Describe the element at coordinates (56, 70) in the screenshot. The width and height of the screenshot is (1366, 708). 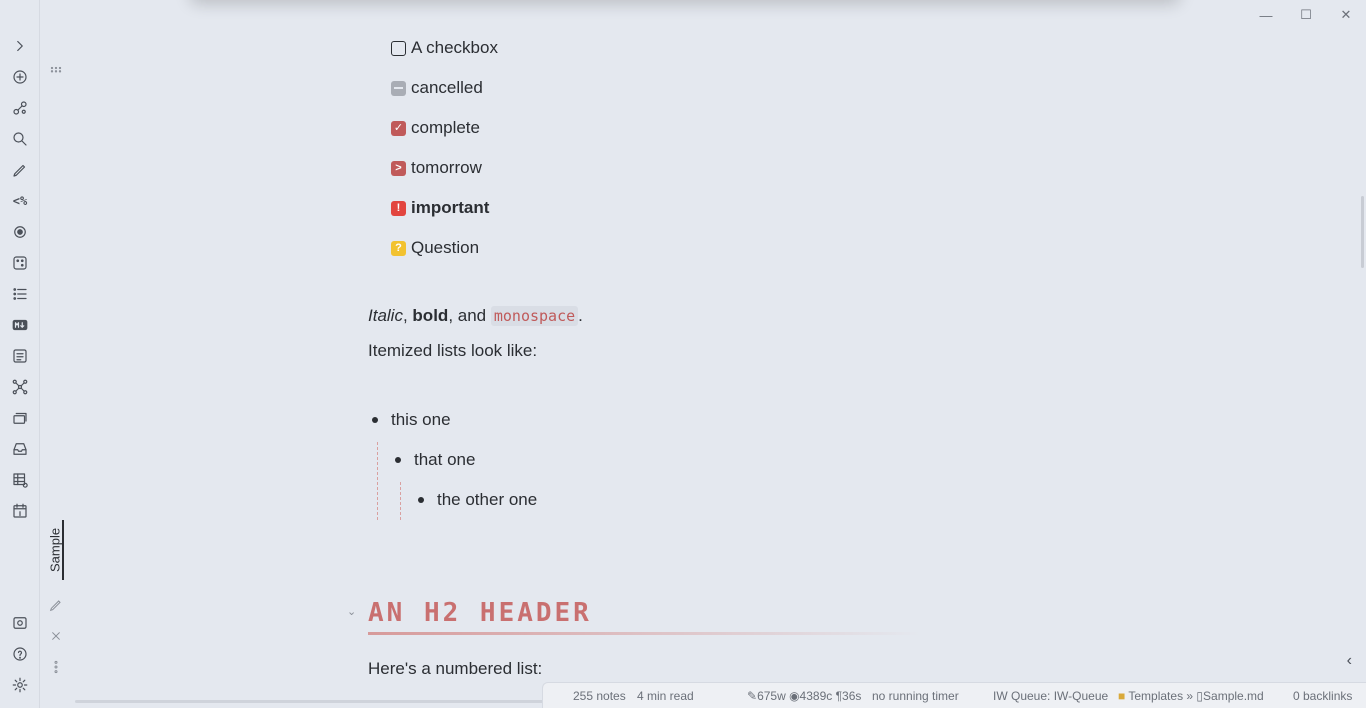
I see `grid-menu-icon` at that location.